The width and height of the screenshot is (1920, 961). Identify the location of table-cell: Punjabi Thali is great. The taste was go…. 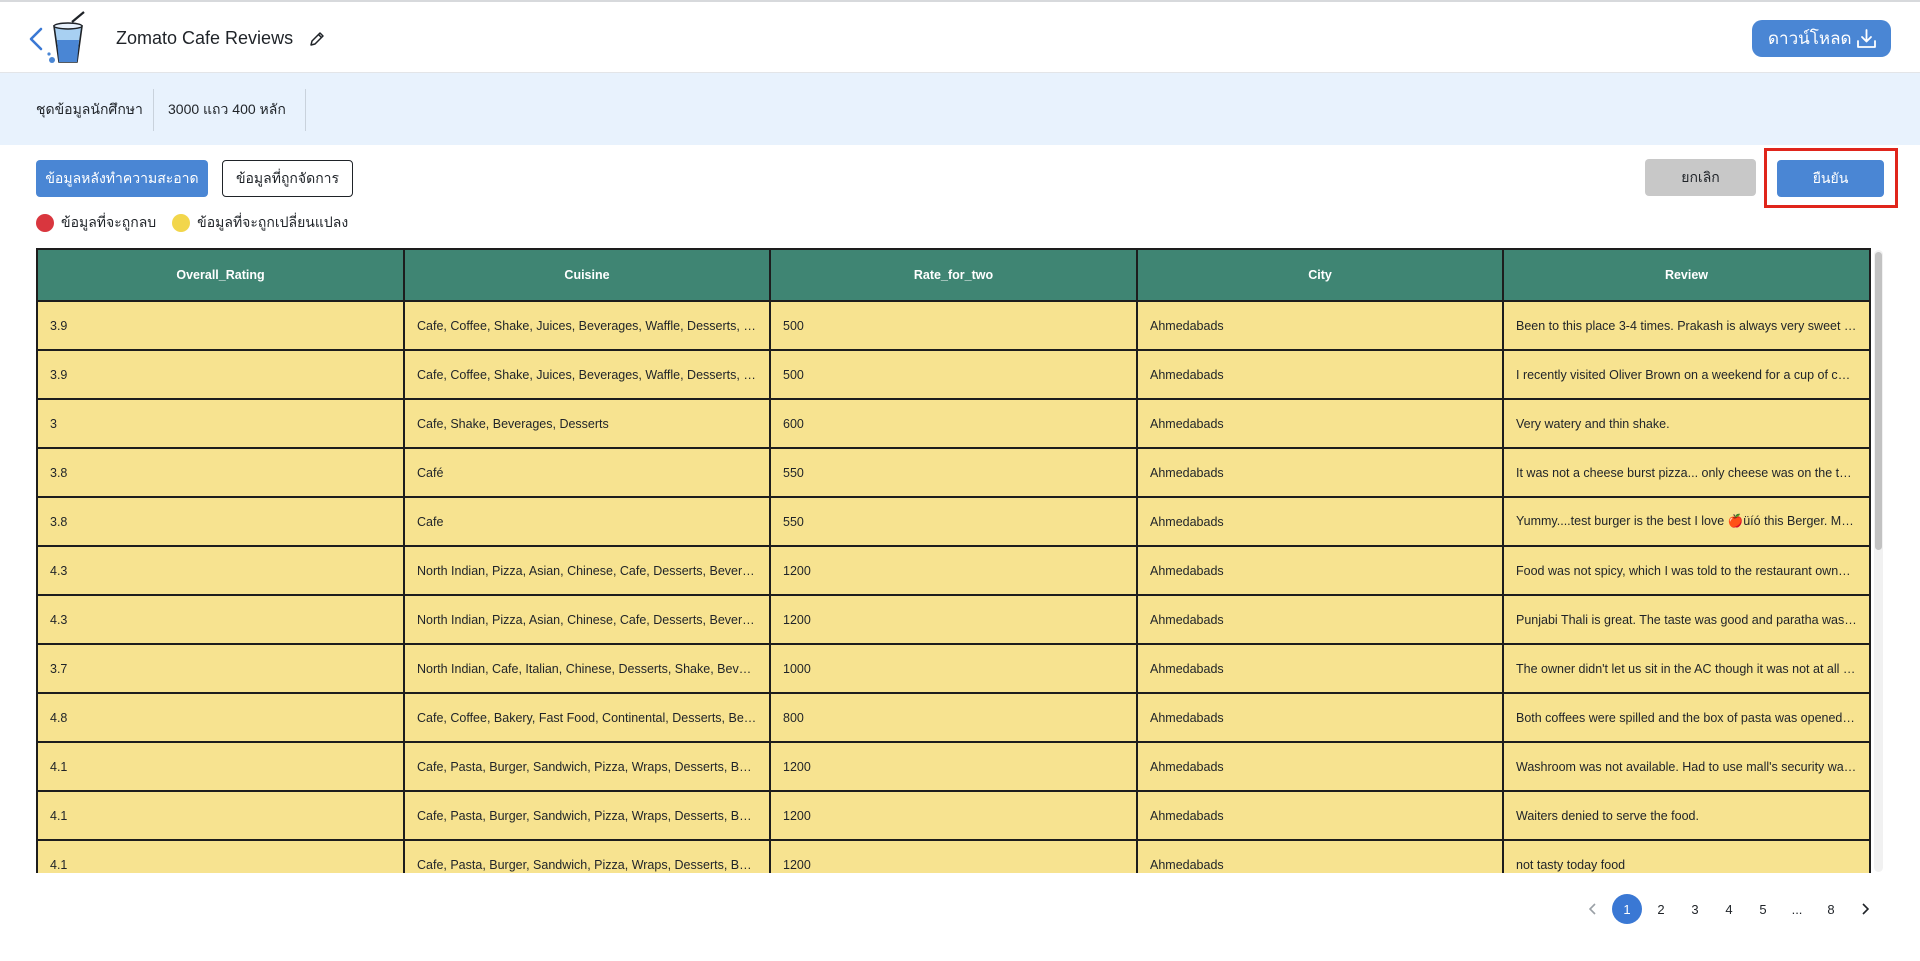
(1686, 619).